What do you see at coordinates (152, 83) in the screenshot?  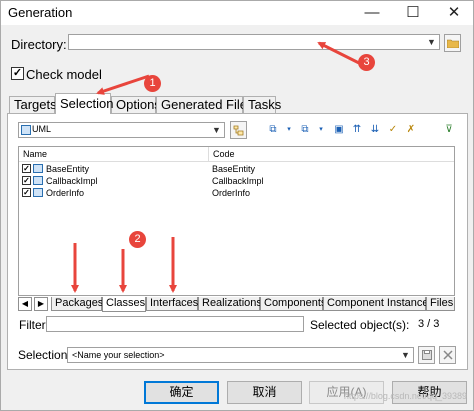 I see `annotation-badge-1: 1` at bounding box center [152, 83].